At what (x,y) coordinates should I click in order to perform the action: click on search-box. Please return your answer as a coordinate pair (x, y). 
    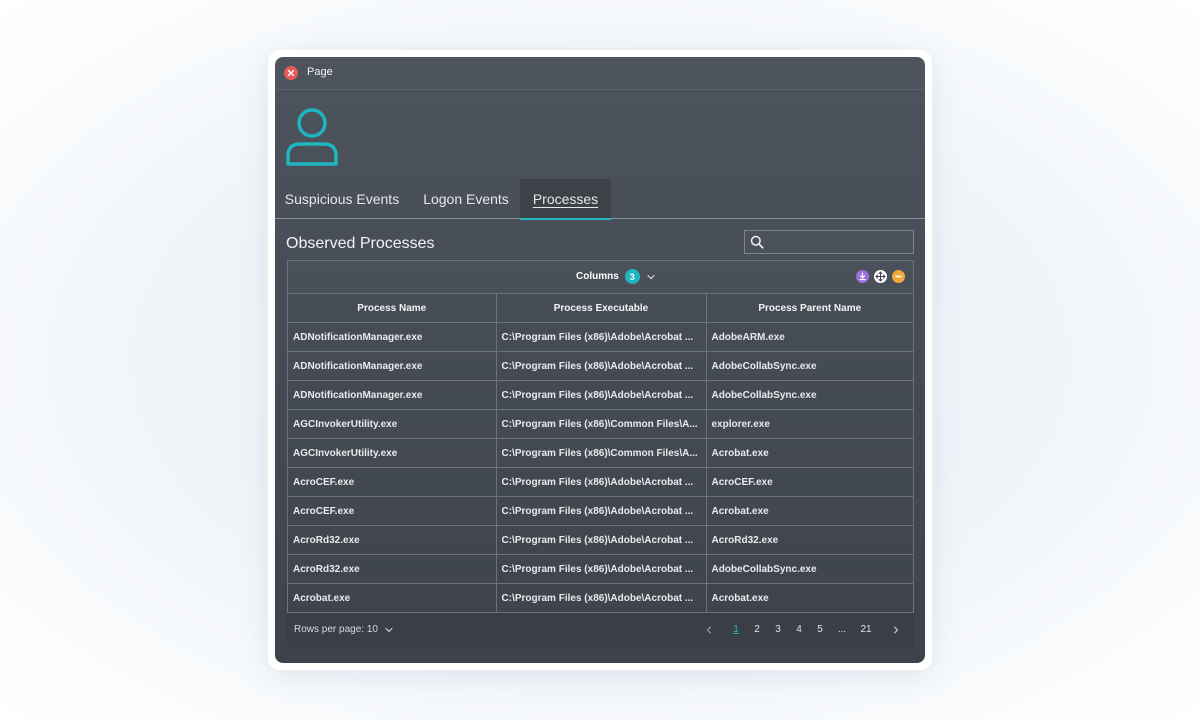
    Looking at the image, I should click on (829, 242).